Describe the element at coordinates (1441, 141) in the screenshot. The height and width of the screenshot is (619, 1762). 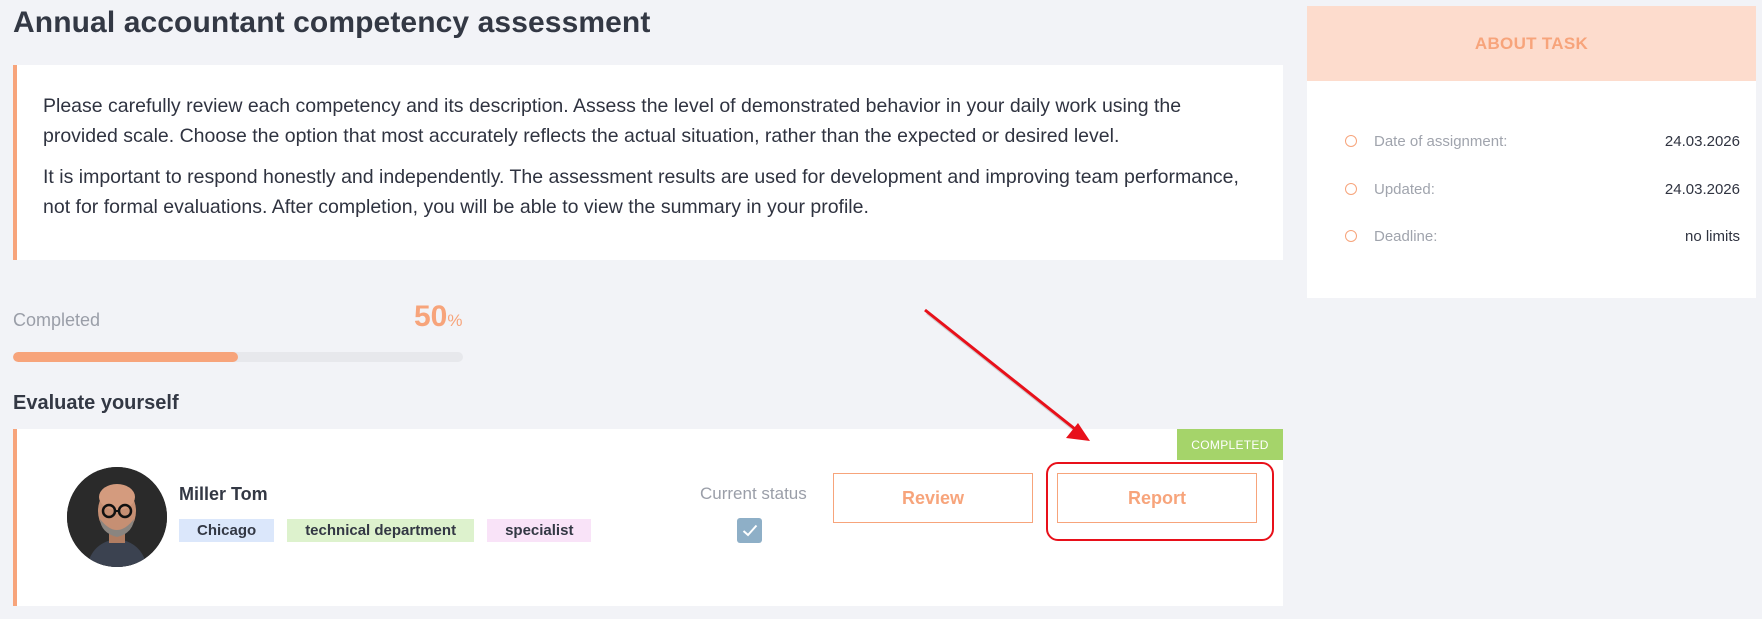
I see `about-row-key: Date of assignment:` at that location.